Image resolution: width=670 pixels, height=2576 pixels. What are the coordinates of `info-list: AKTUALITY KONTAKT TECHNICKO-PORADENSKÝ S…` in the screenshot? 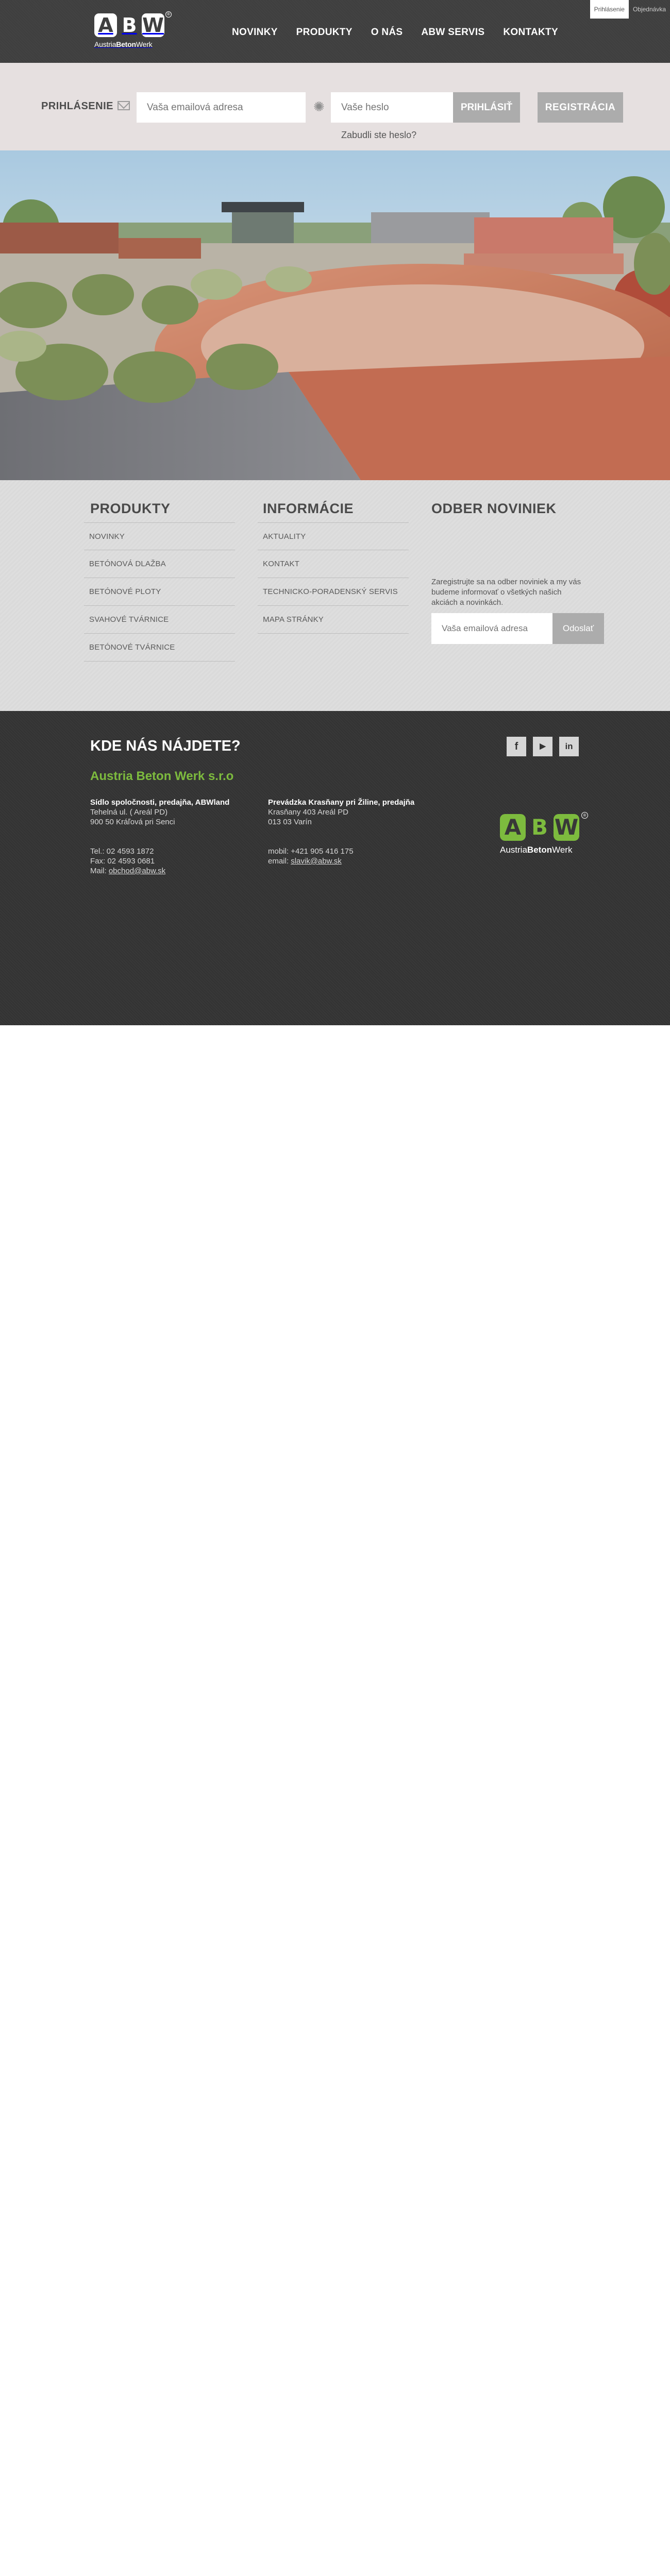 It's located at (333, 578).